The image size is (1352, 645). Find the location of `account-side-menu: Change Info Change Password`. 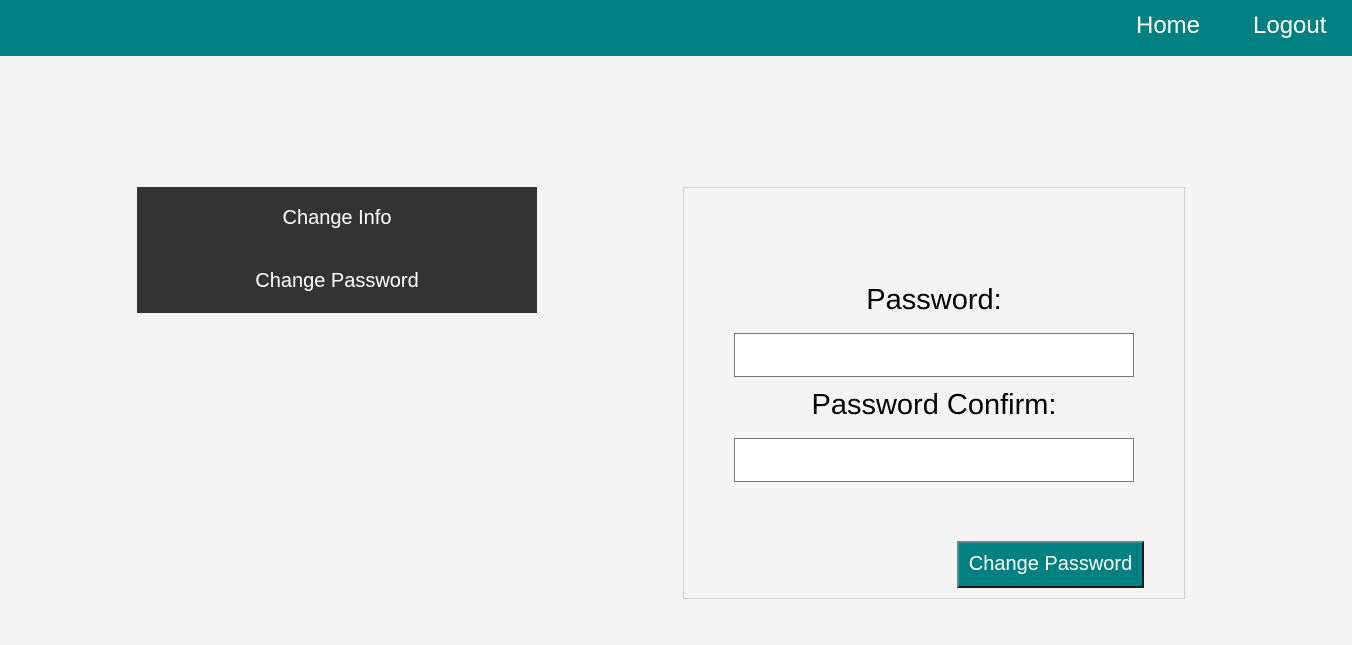

account-side-menu: Change Info Change Password is located at coordinates (337, 250).